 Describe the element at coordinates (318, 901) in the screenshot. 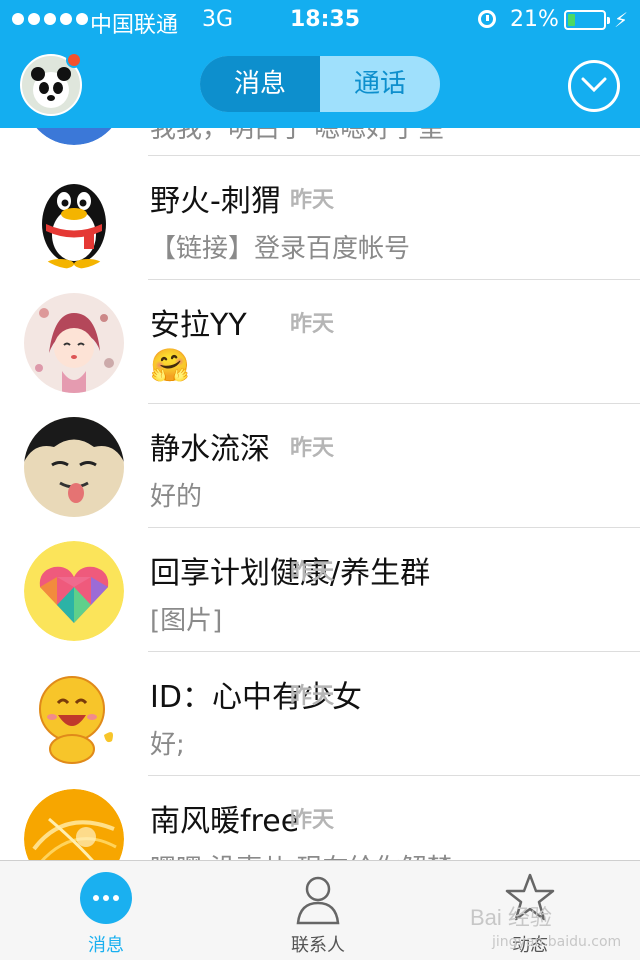

I see `person-icon` at that location.